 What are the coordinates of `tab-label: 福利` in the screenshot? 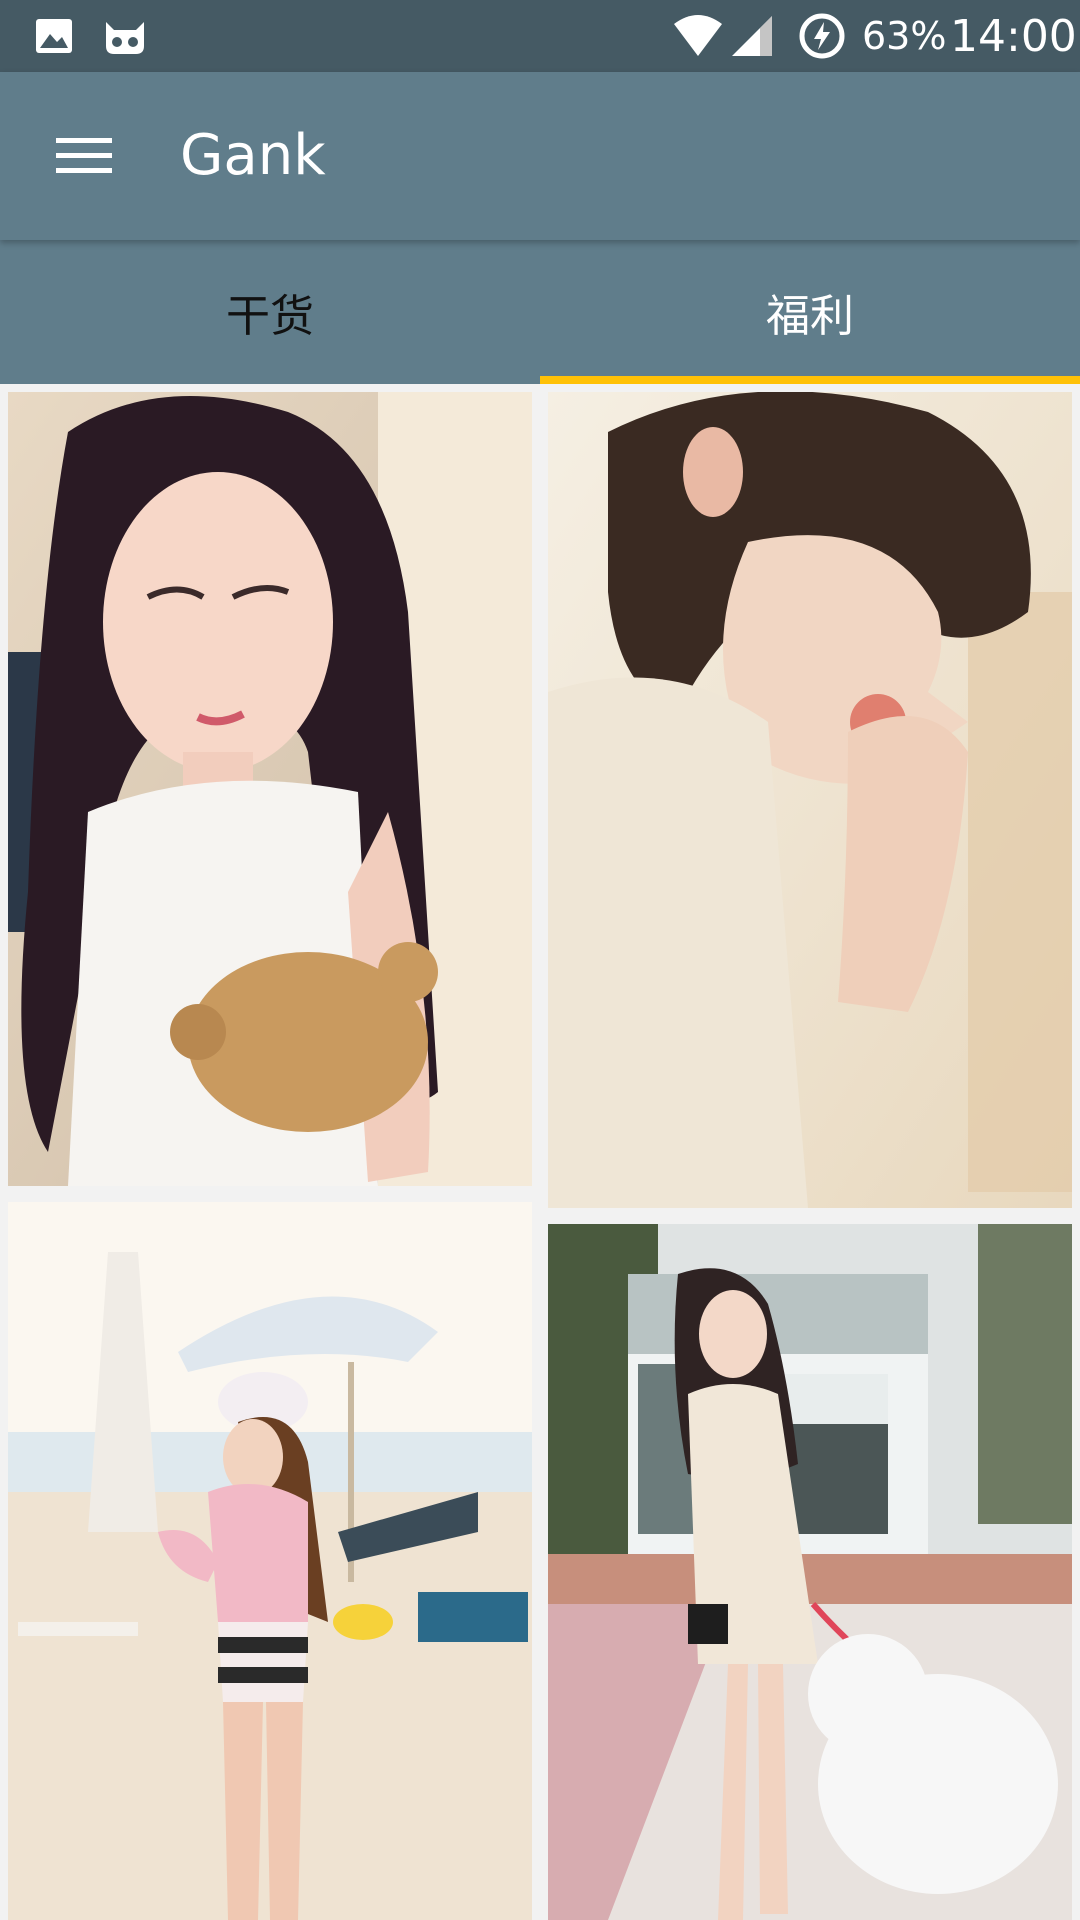 It's located at (810, 316).